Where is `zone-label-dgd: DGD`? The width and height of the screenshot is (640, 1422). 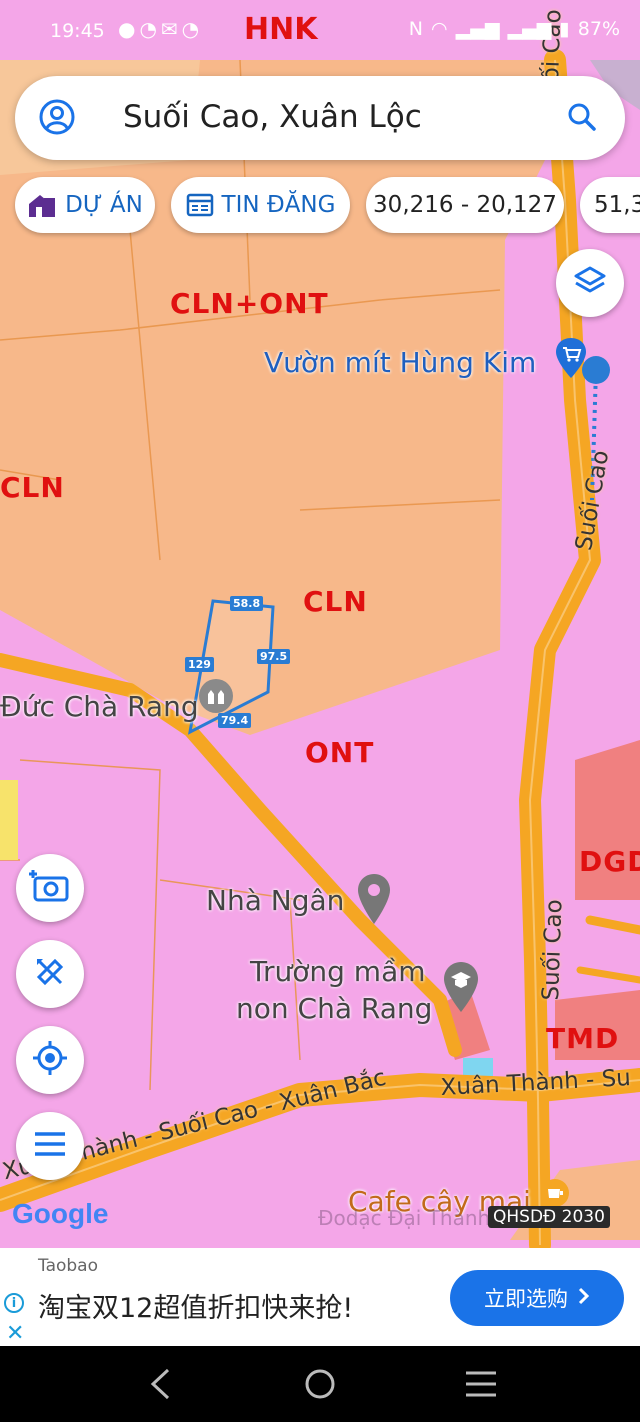 zone-label-dgd: DGD is located at coordinates (609, 861).